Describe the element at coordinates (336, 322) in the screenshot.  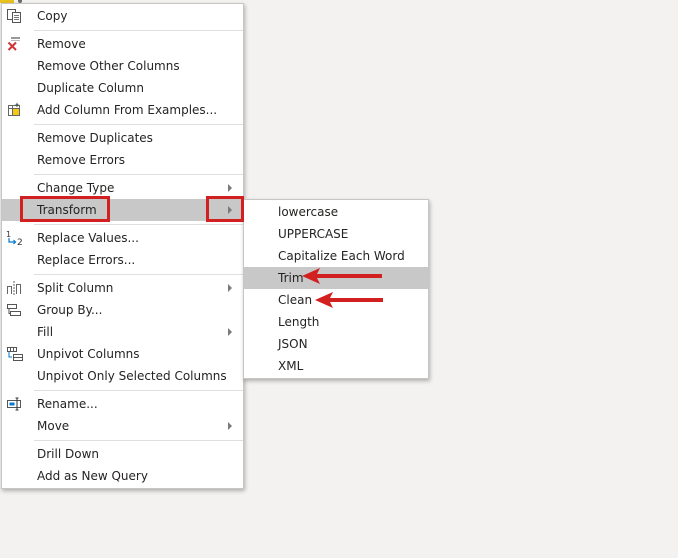
I see `submenu-item-length: Length` at that location.